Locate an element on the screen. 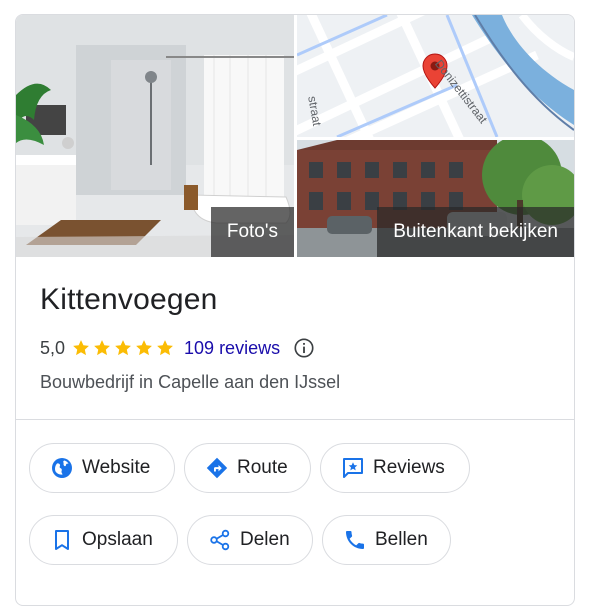 The image size is (591, 606). star-rating is located at coordinates (123, 348).